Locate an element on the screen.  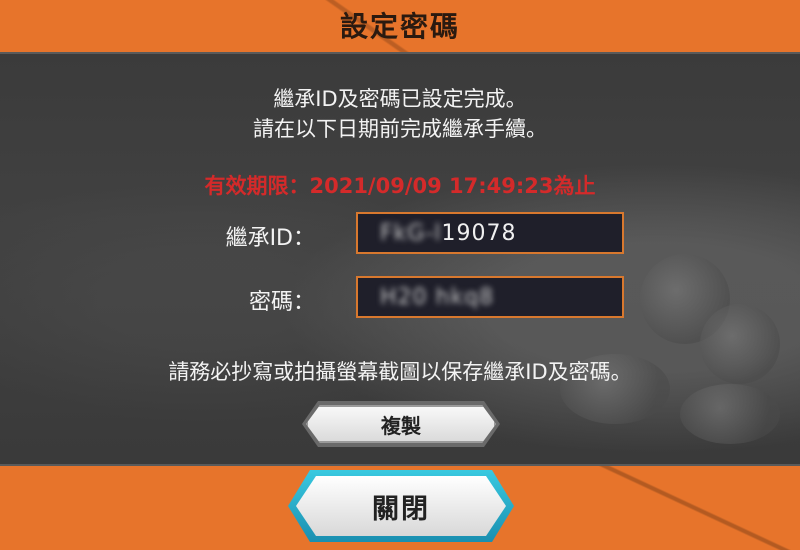
password-label: 密碼： is located at coordinates (281, 302).